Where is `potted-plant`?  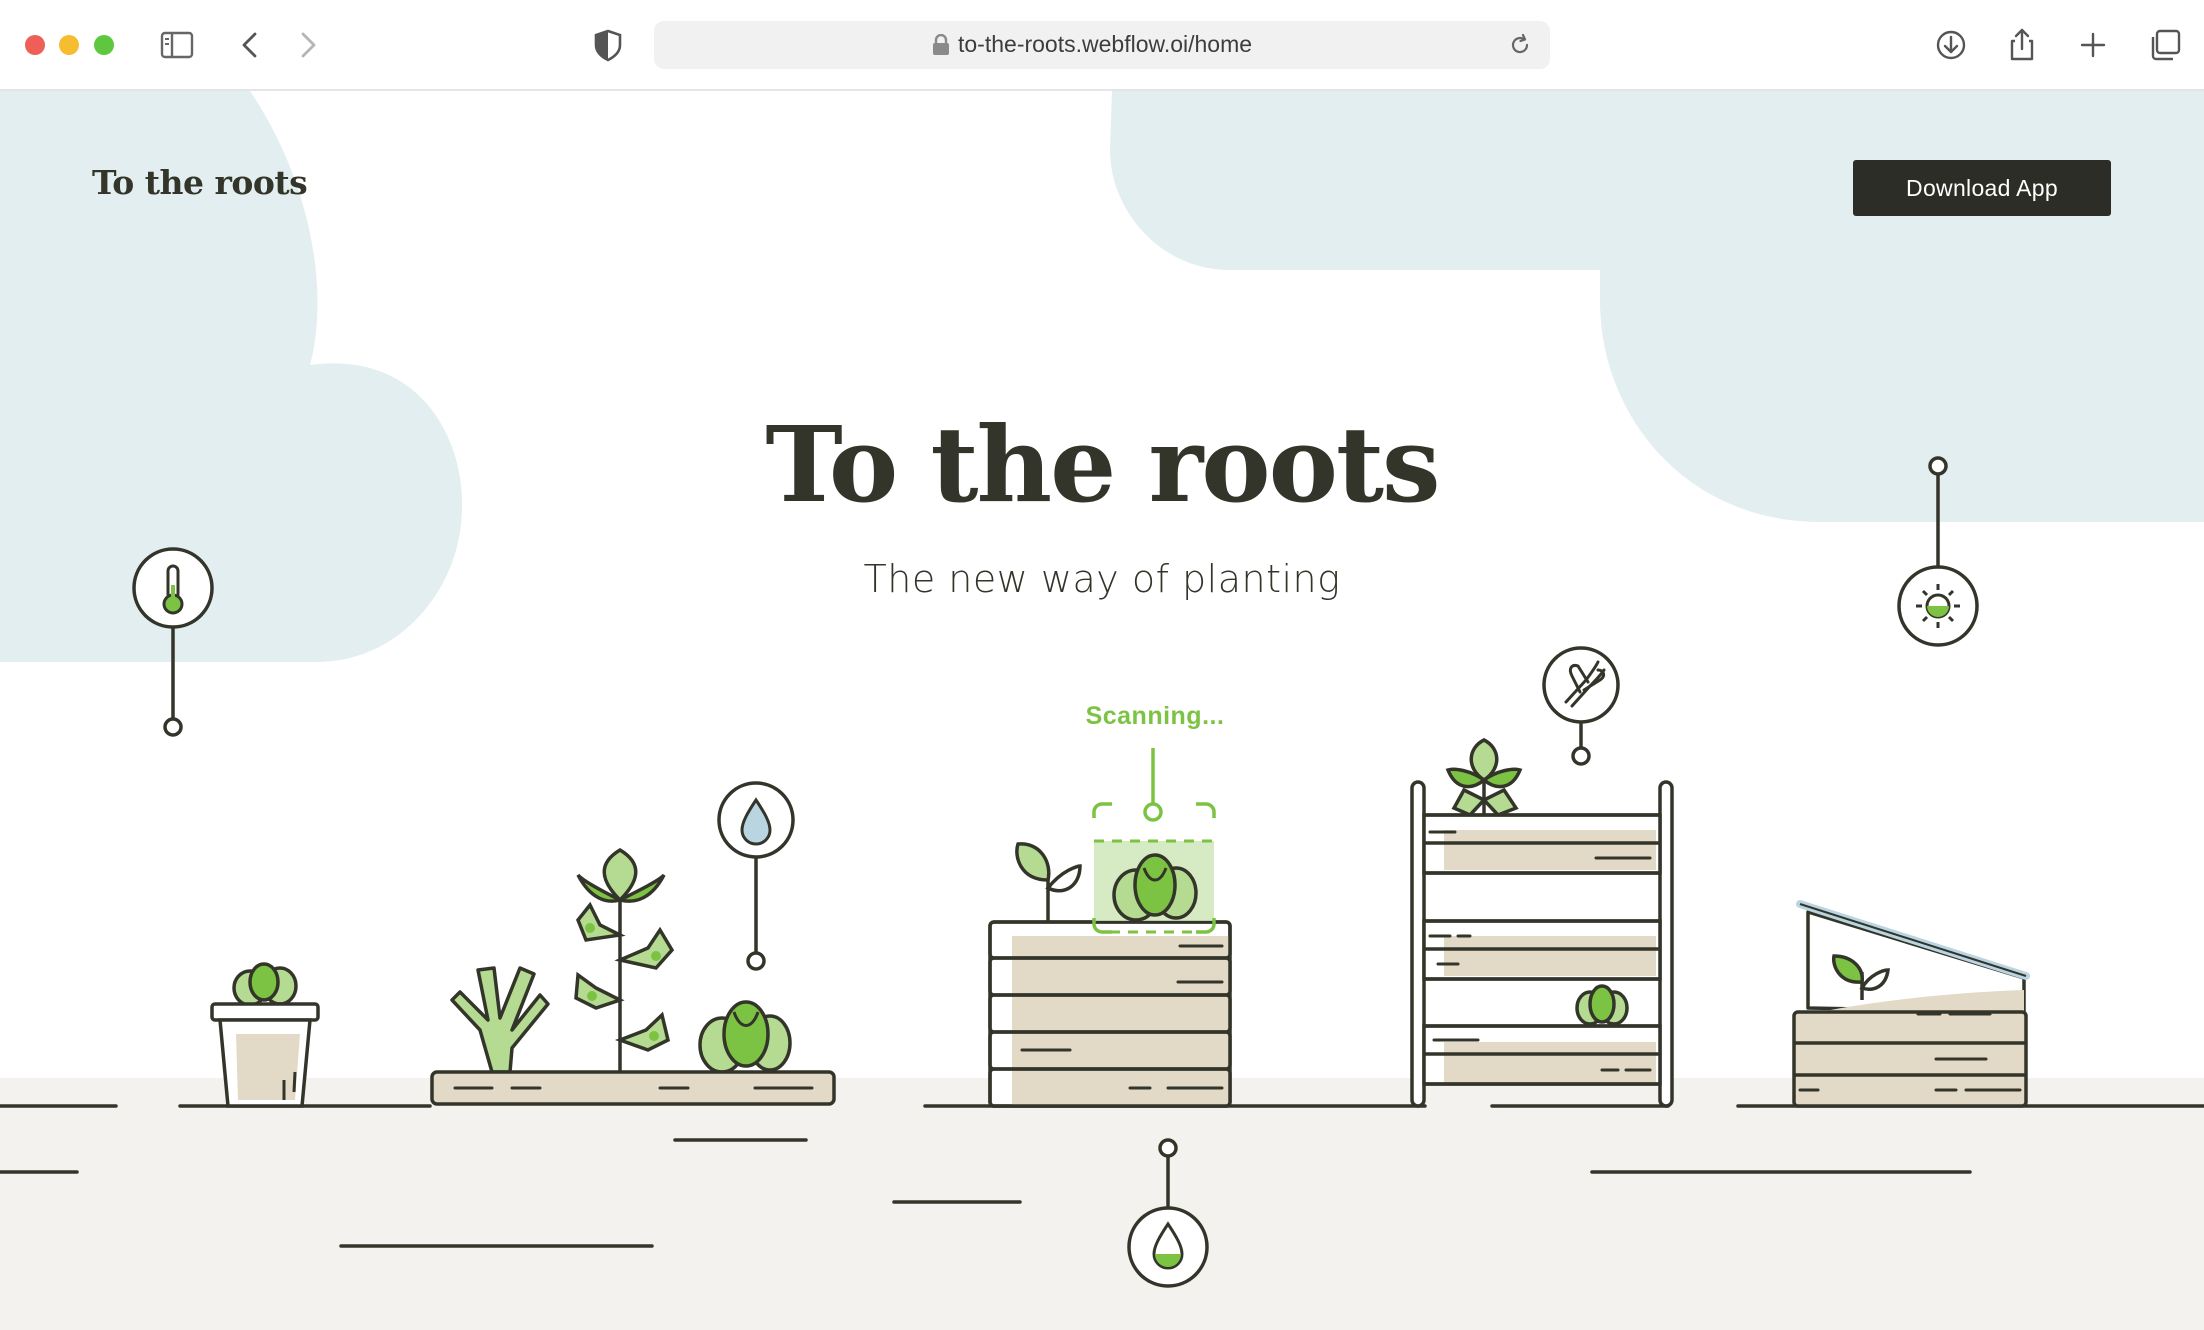 potted-plant is located at coordinates (265, 1035).